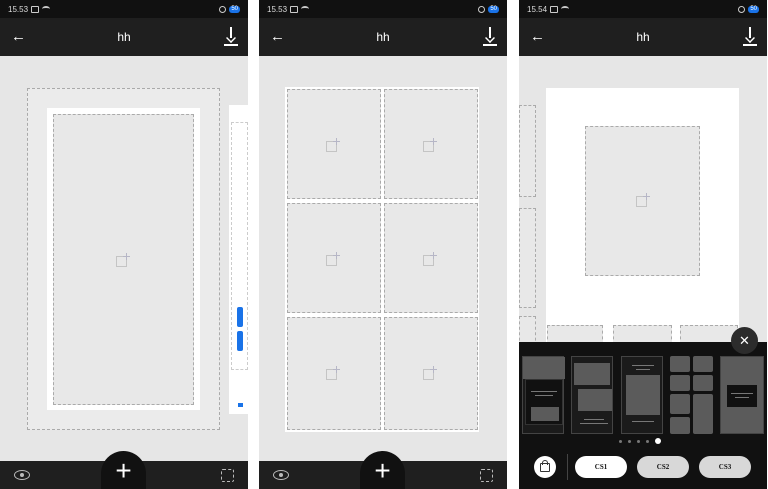 This screenshot has height=489, width=768. What do you see at coordinates (744, 340) in the screenshot?
I see `close-button: ✕` at bounding box center [744, 340].